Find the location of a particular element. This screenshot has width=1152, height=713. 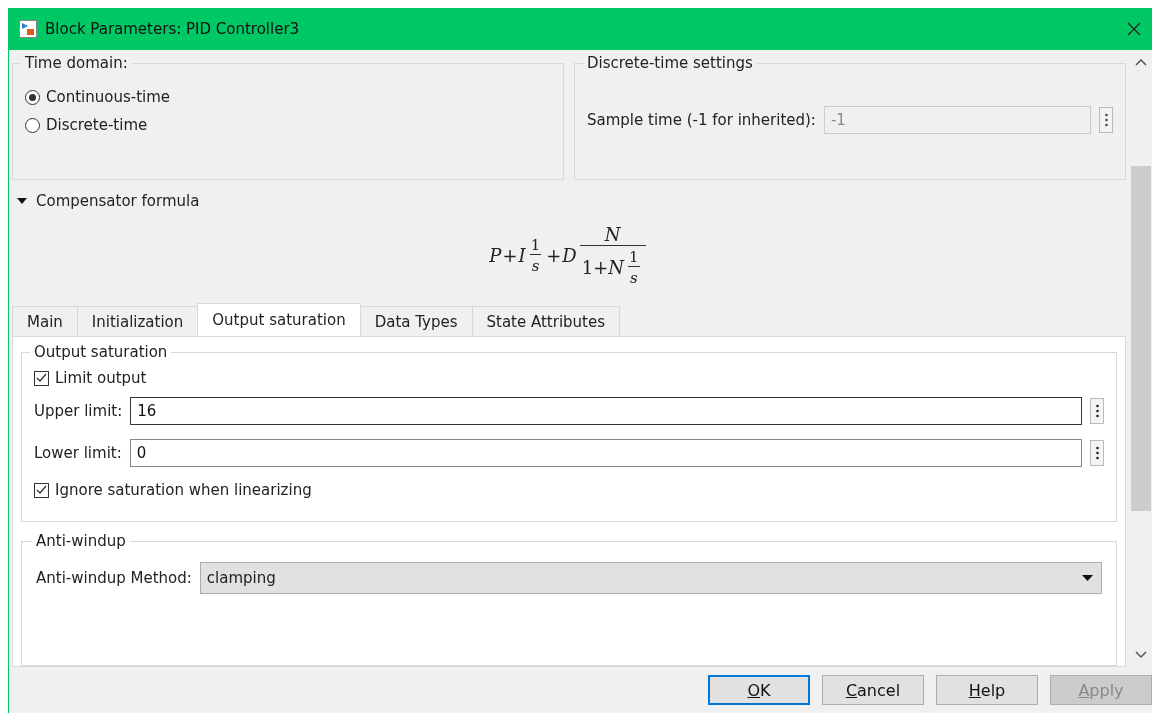

formula-symbol: P is located at coordinates (495, 255).